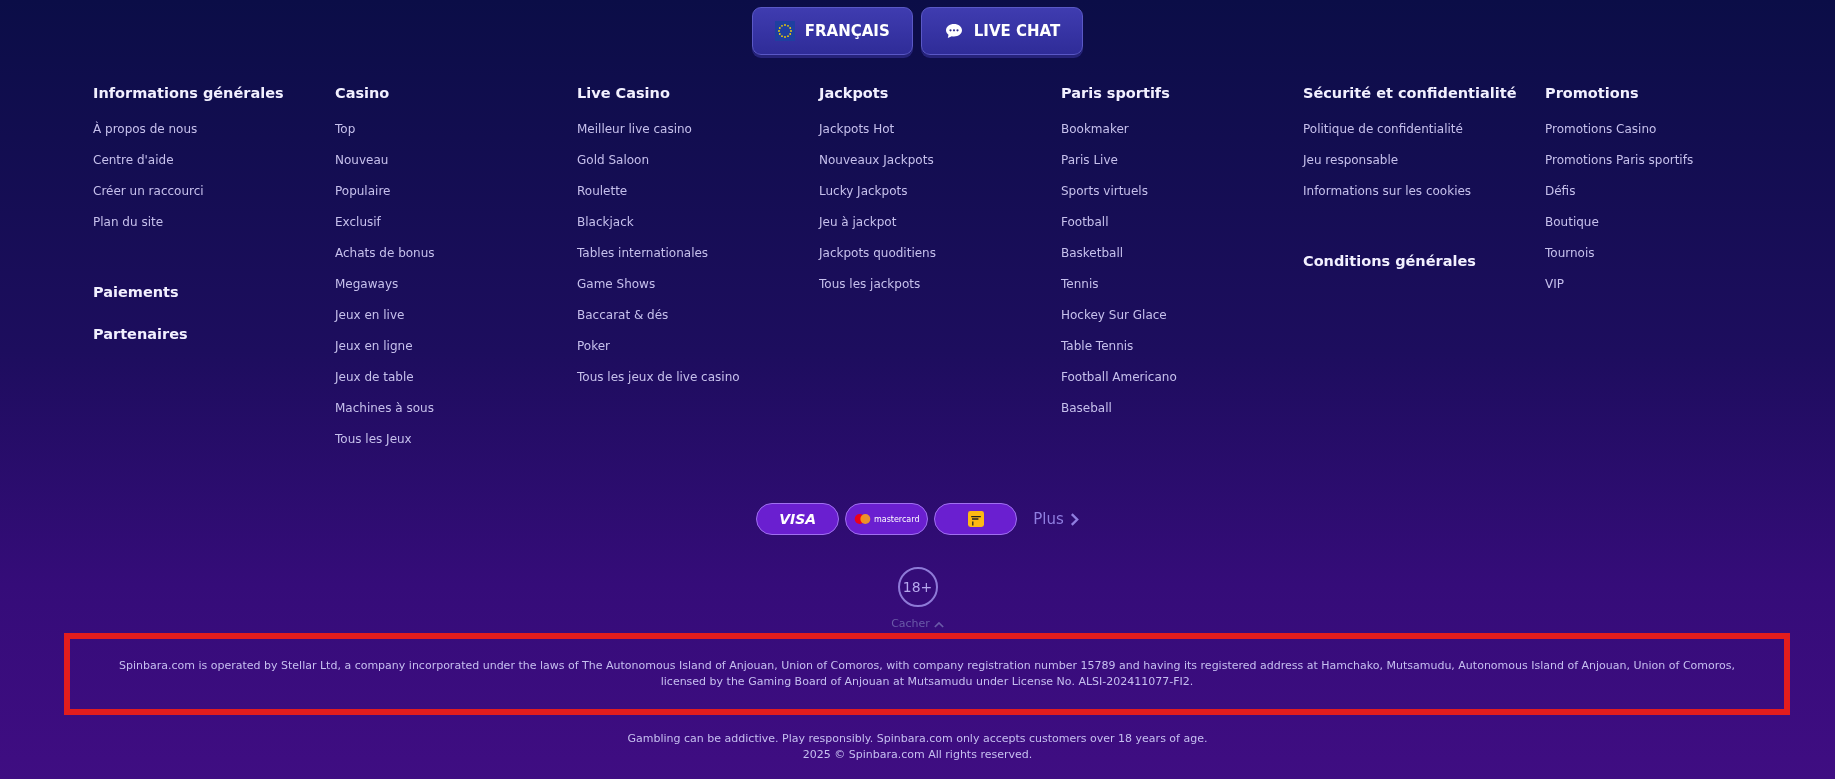  Describe the element at coordinates (1092, 253) in the screenshot. I see `footer-link: Basketball` at that location.